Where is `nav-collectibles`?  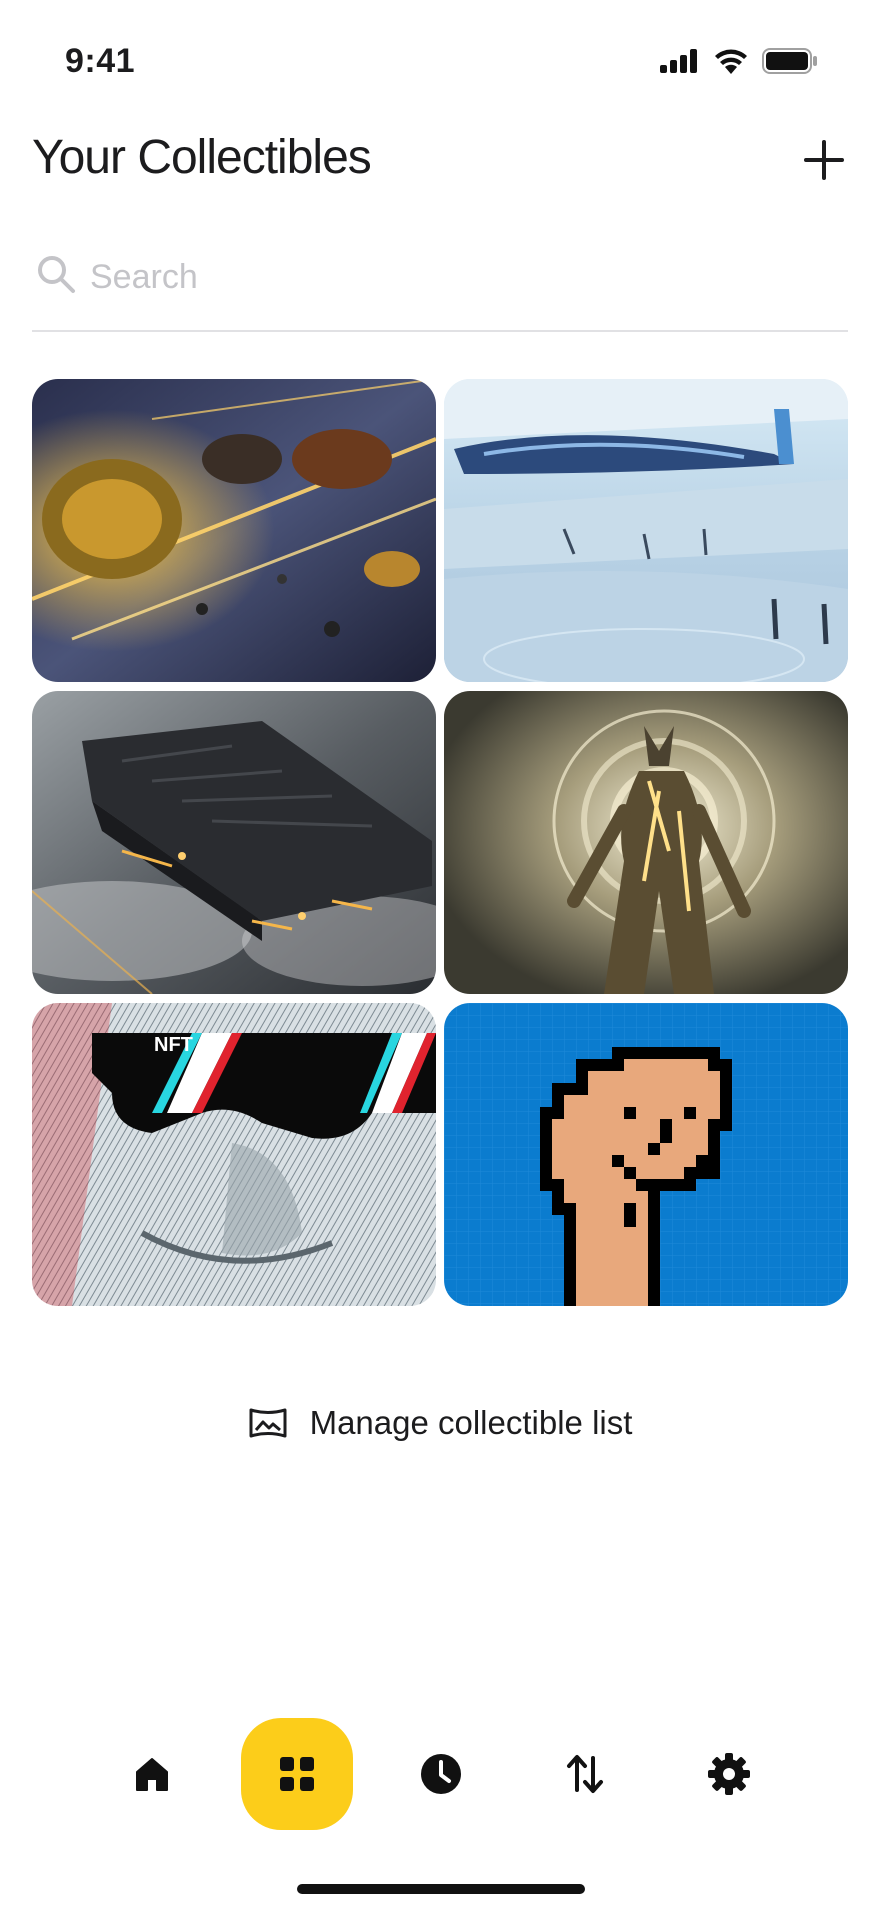 nav-collectibles is located at coordinates (297, 1774).